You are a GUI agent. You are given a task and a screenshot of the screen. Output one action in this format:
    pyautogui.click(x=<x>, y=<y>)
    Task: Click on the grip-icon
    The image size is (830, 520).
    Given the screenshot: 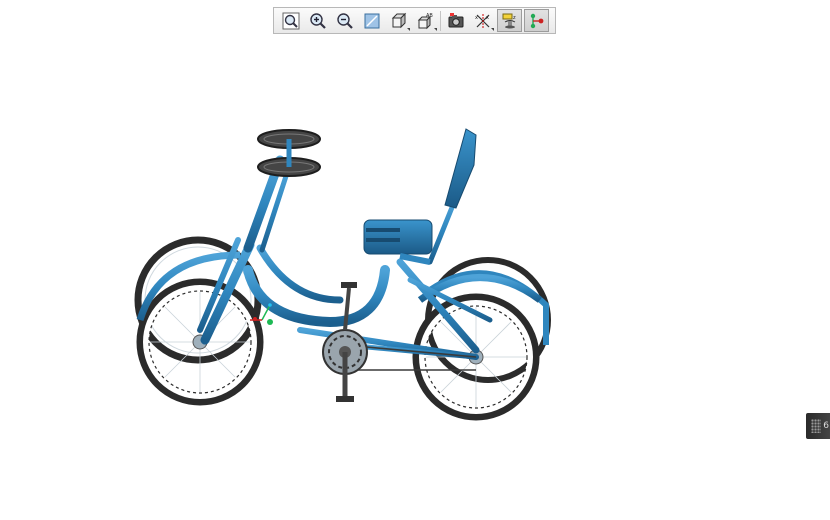 What is the action you would take?
    pyautogui.click(x=816, y=426)
    